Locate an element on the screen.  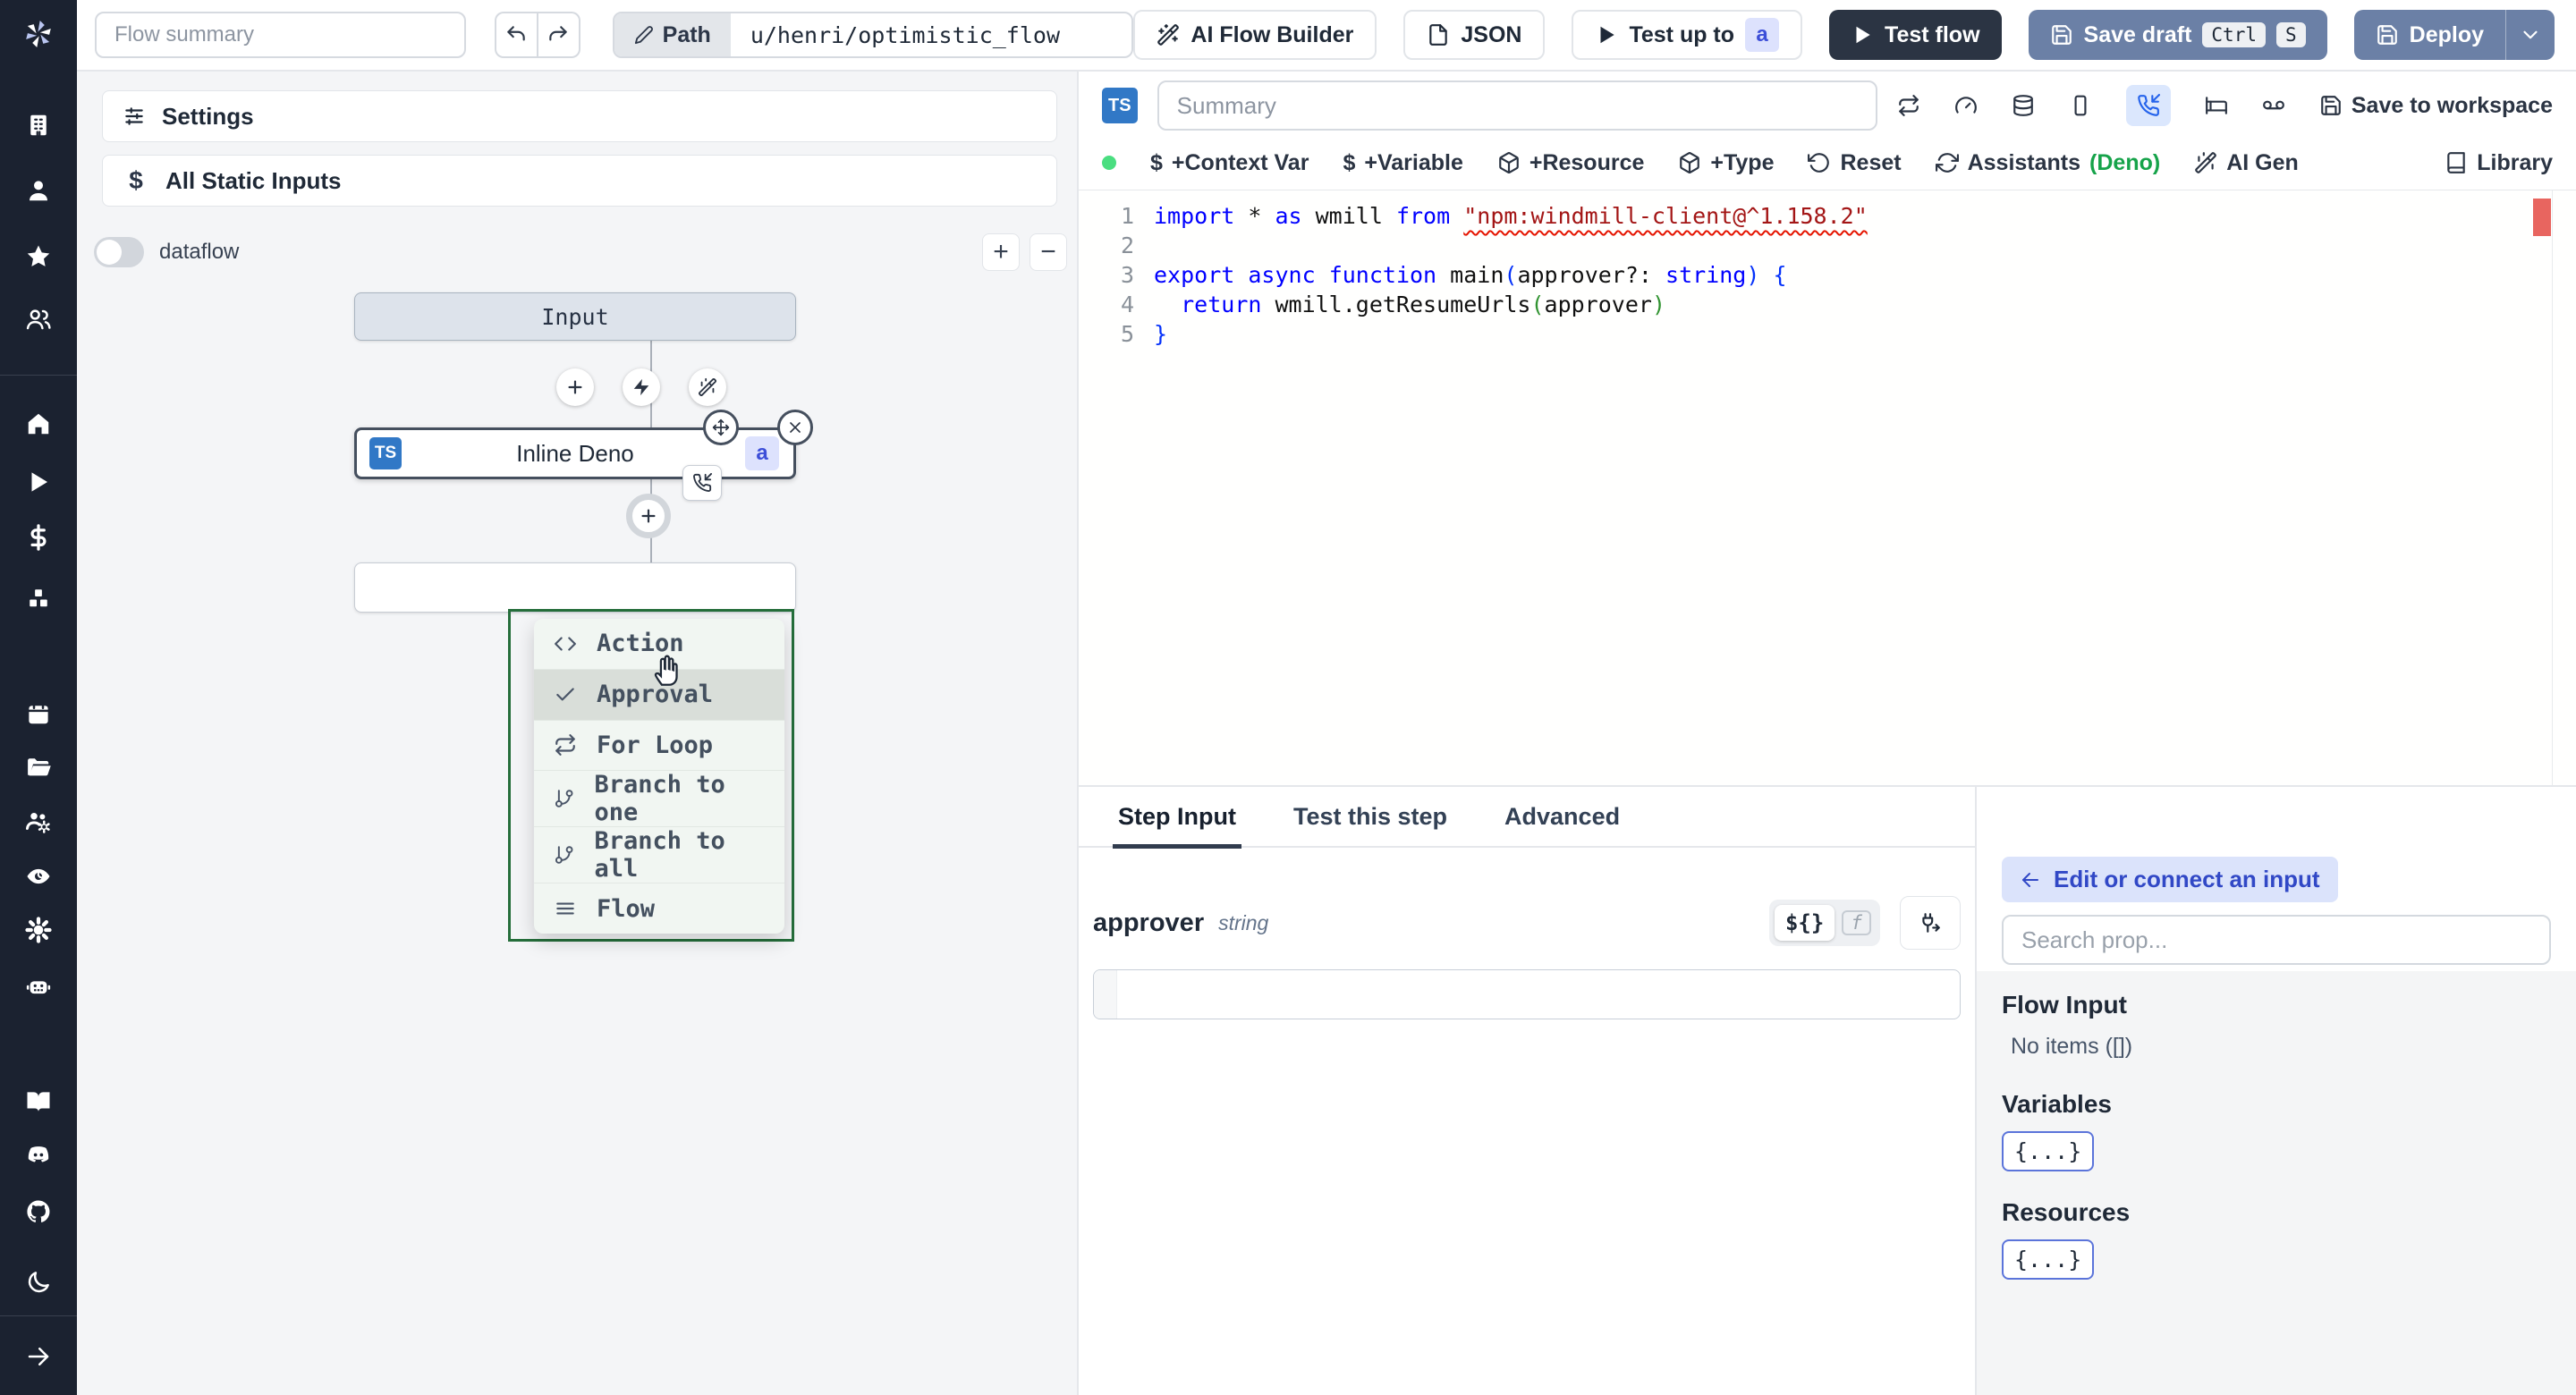
assistants-button: Assistants (Deno) is located at coordinates (2047, 163).